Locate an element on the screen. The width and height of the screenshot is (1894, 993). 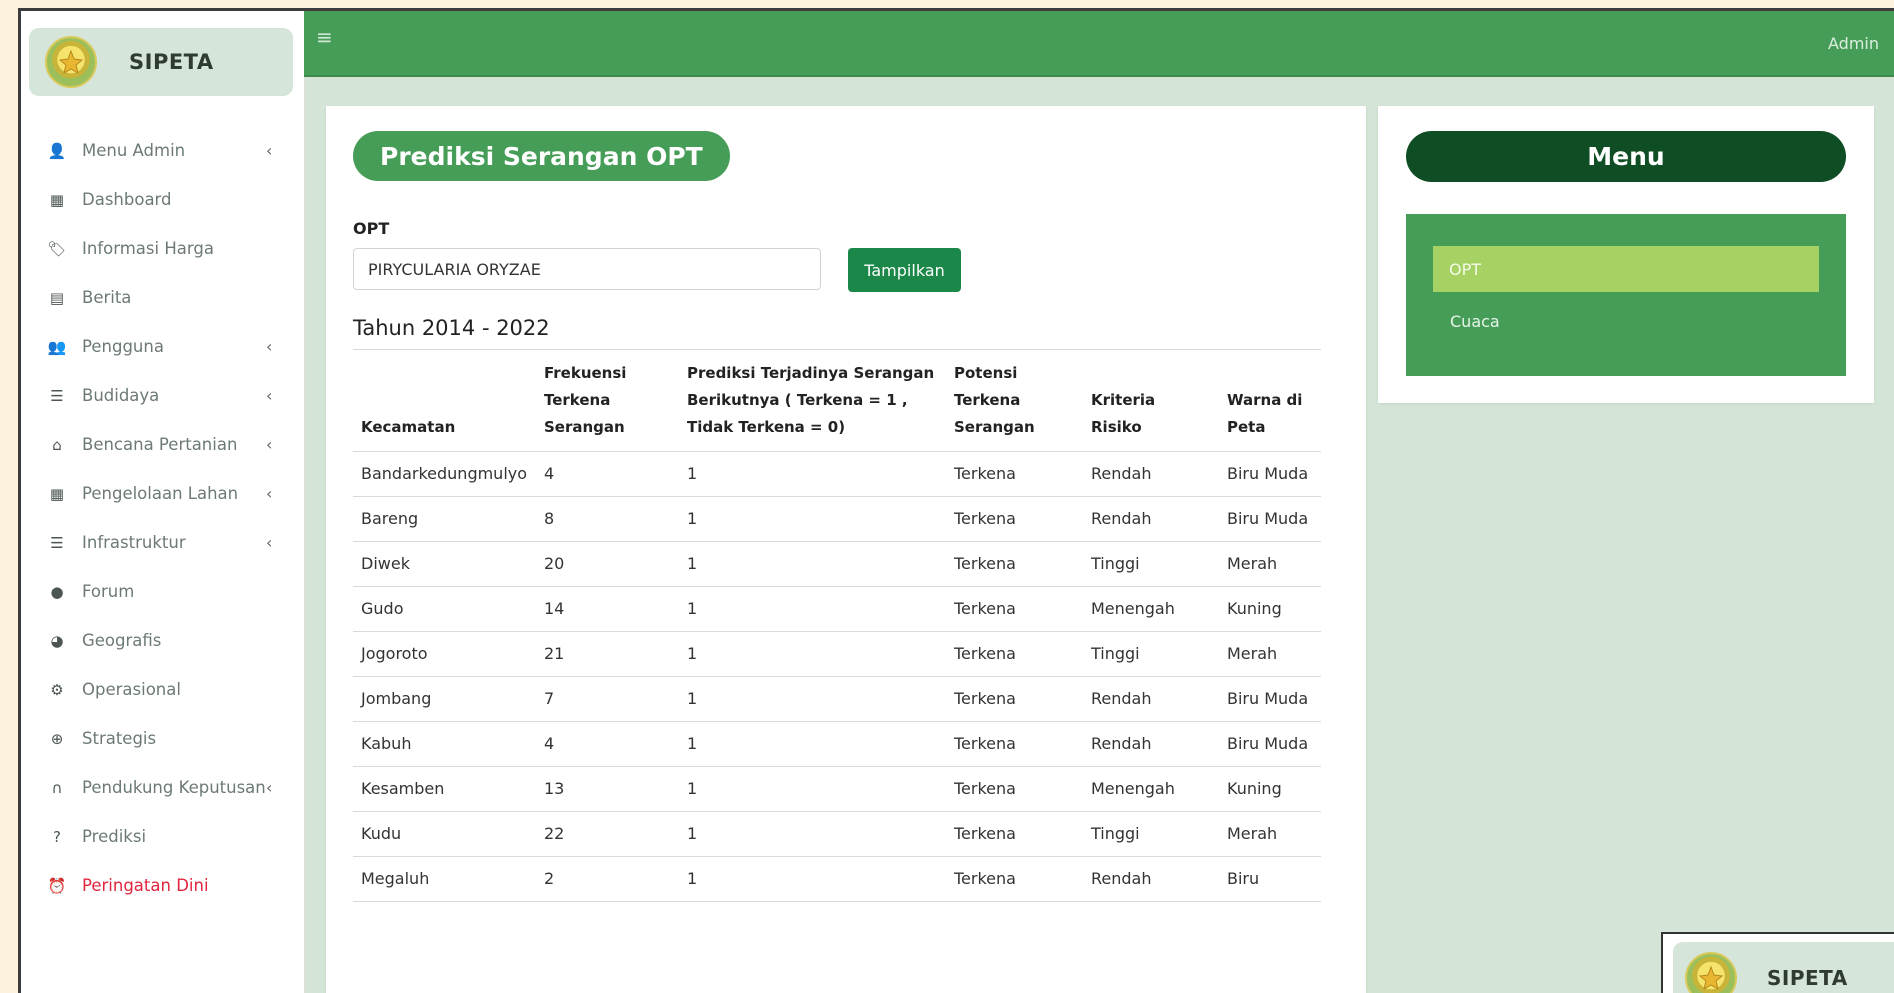
table-cell: 20 is located at coordinates (607, 564).